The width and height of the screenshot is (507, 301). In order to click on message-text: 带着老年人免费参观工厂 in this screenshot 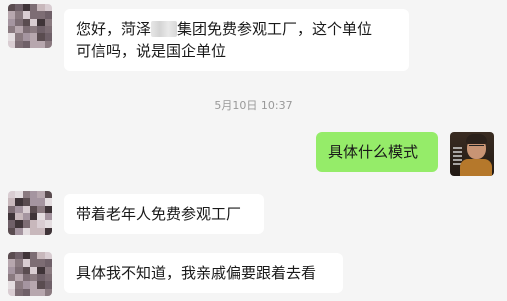, I will do `click(159, 214)`.